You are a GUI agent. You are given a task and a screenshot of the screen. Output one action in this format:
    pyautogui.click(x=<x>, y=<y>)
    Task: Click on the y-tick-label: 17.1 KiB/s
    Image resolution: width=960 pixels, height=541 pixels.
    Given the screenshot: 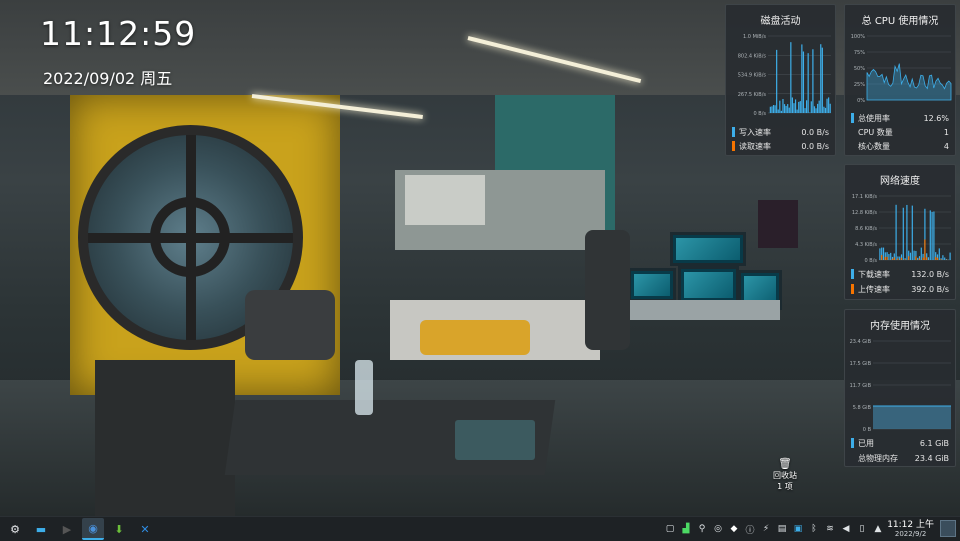 What is the action you would take?
    pyautogui.click(x=865, y=197)
    